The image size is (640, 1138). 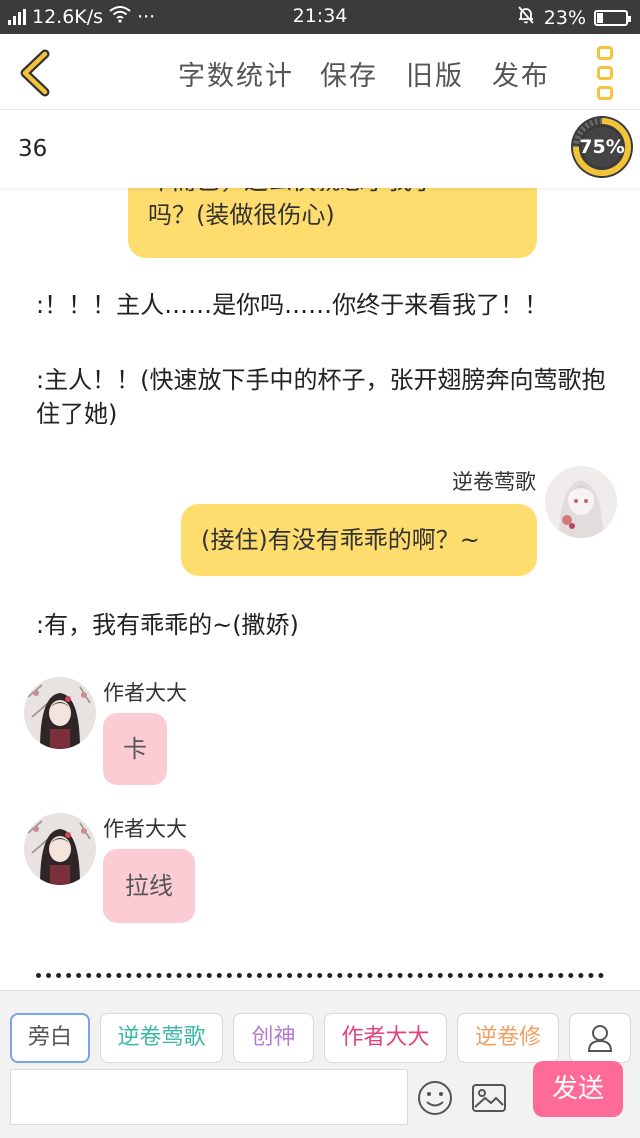 What do you see at coordinates (605, 73) in the screenshot?
I see `more-menu-icon` at bounding box center [605, 73].